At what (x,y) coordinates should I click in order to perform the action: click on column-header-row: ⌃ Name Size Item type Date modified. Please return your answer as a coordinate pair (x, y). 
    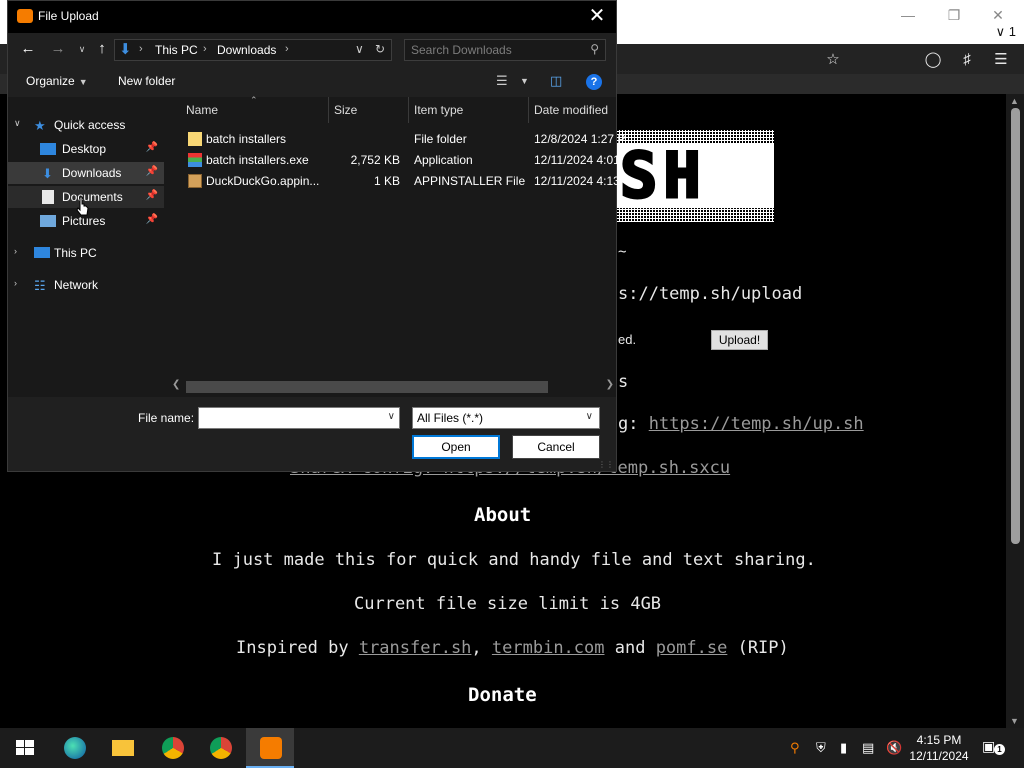
    Looking at the image, I should click on (391, 109).